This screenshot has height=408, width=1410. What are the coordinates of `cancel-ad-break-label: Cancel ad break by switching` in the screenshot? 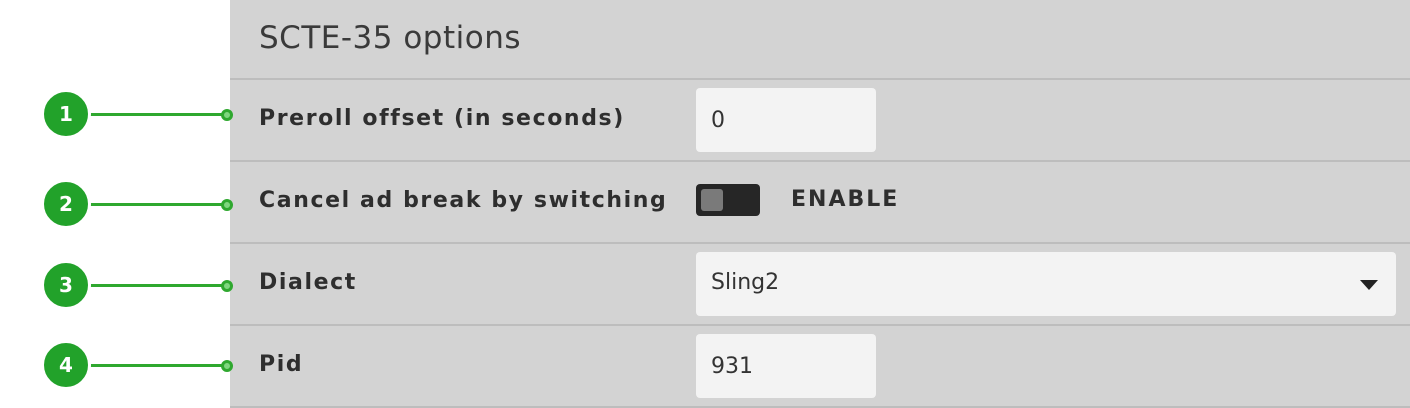 It's located at (463, 200).